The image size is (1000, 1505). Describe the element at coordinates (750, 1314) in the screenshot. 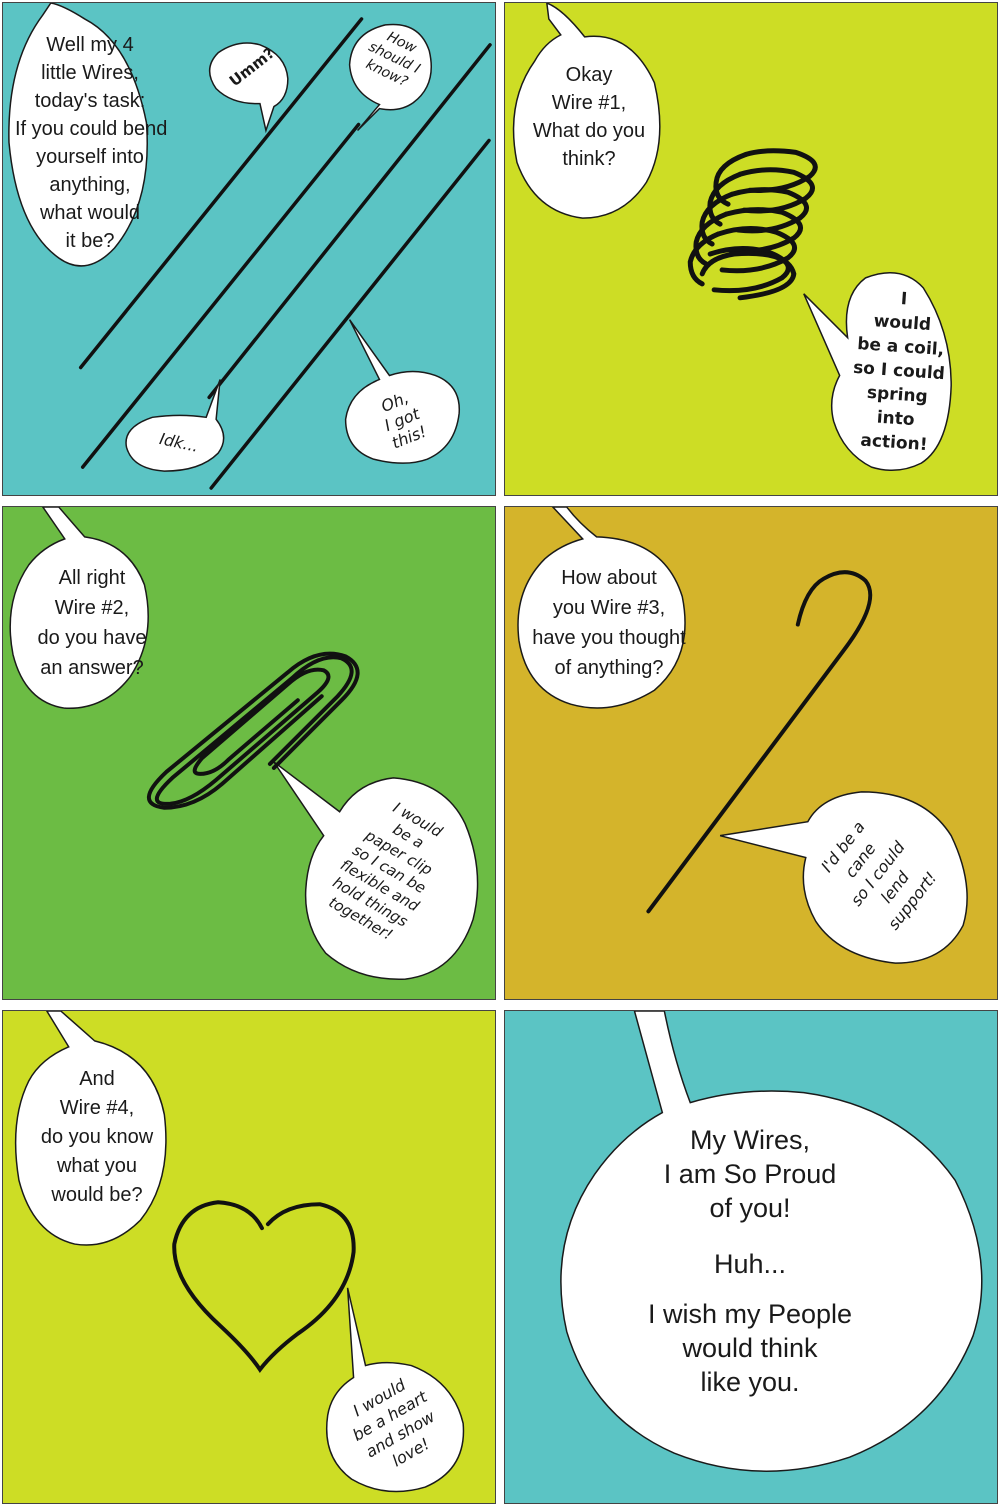

I see `text-line: I wish my People` at that location.